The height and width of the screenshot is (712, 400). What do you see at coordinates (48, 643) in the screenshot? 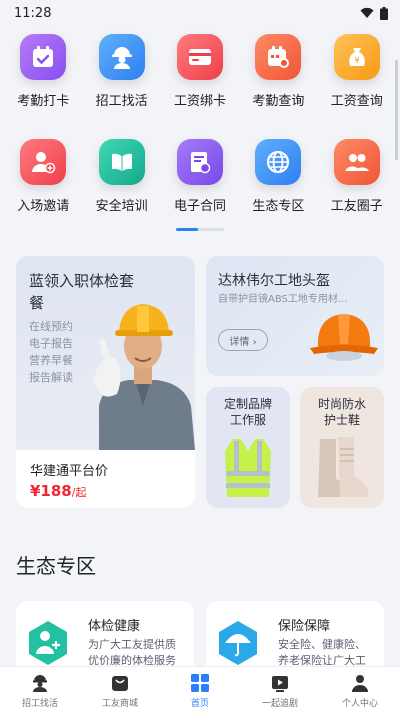
I see `health-icon` at bounding box center [48, 643].